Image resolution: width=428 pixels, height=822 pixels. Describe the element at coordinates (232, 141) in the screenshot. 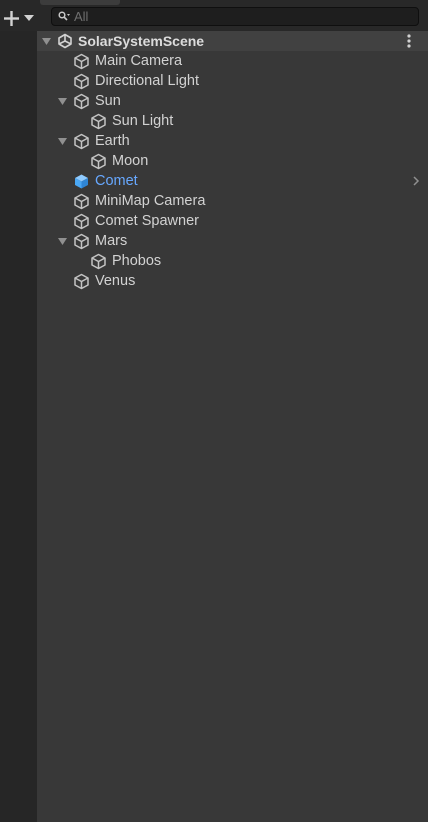

I see `hierarchy-item: Earth` at that location.